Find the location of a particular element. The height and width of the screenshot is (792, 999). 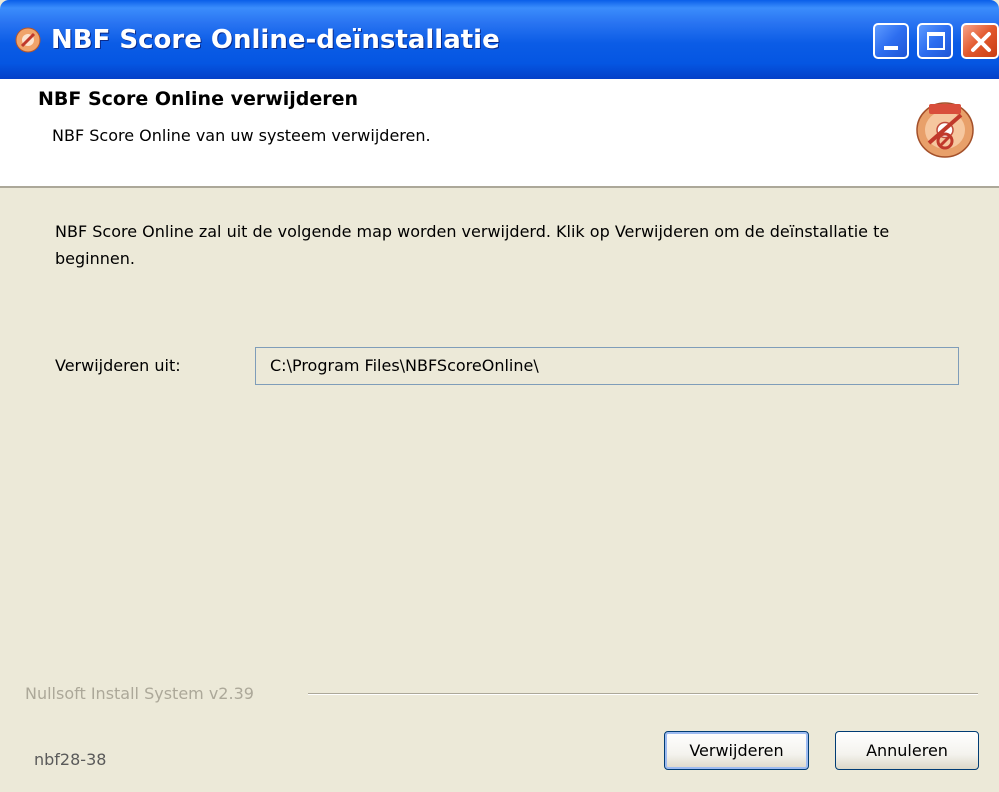

header-title: NBF Score Online verwijderen is located at coordinates (198, 99).